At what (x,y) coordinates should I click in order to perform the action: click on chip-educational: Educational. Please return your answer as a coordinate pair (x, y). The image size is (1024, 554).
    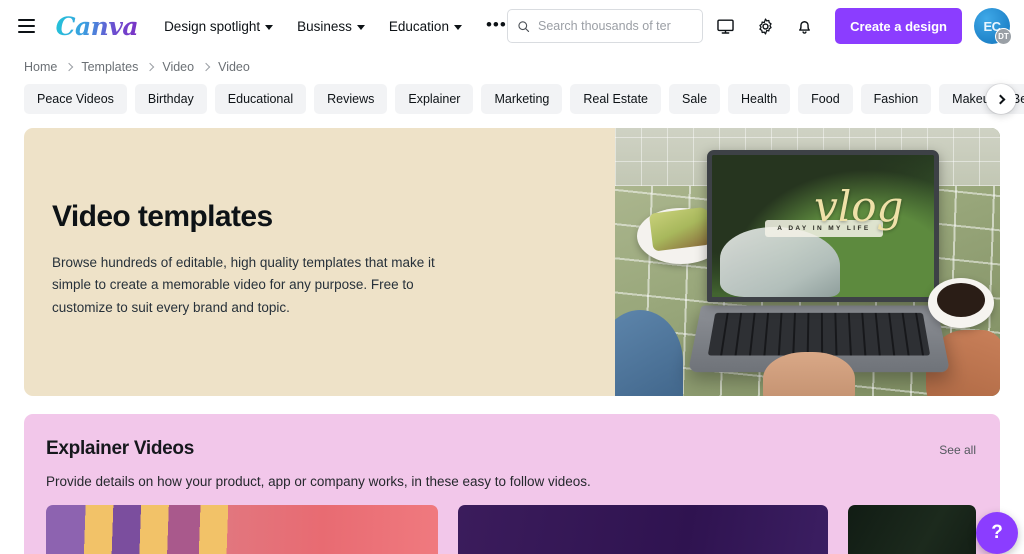
    Looking at the image, I should click on (260, 99).